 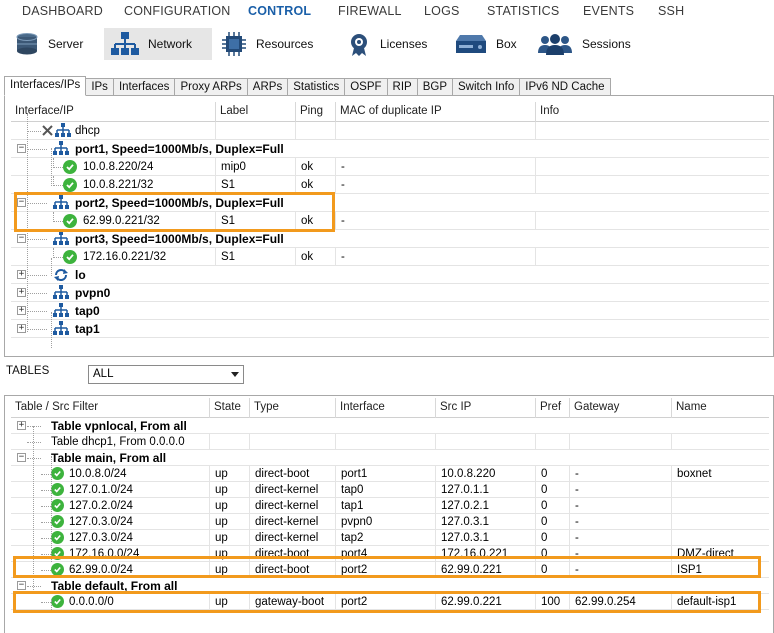 What do you see at coordinates (652, 112) in the screenshot?
I see `col-info: Info` at bounding box center [652, 112].